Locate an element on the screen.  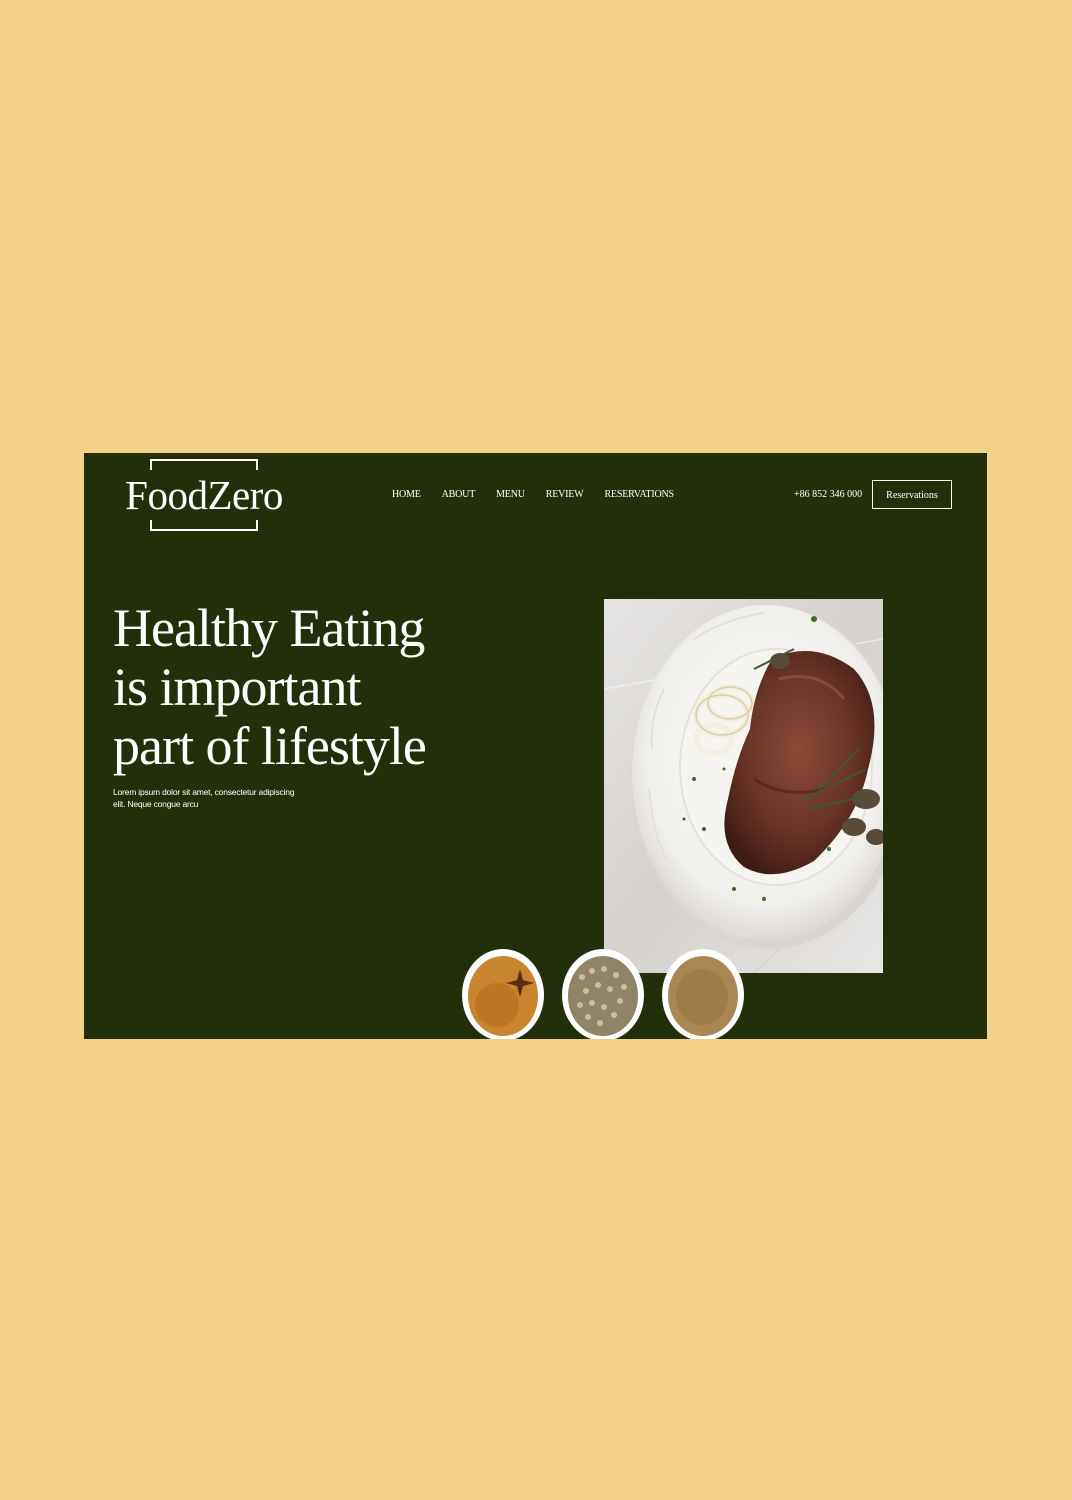
main-nav: HOME ABOUT MENU REVIEW RESERVATIONS is located at coordinates (533, 494).